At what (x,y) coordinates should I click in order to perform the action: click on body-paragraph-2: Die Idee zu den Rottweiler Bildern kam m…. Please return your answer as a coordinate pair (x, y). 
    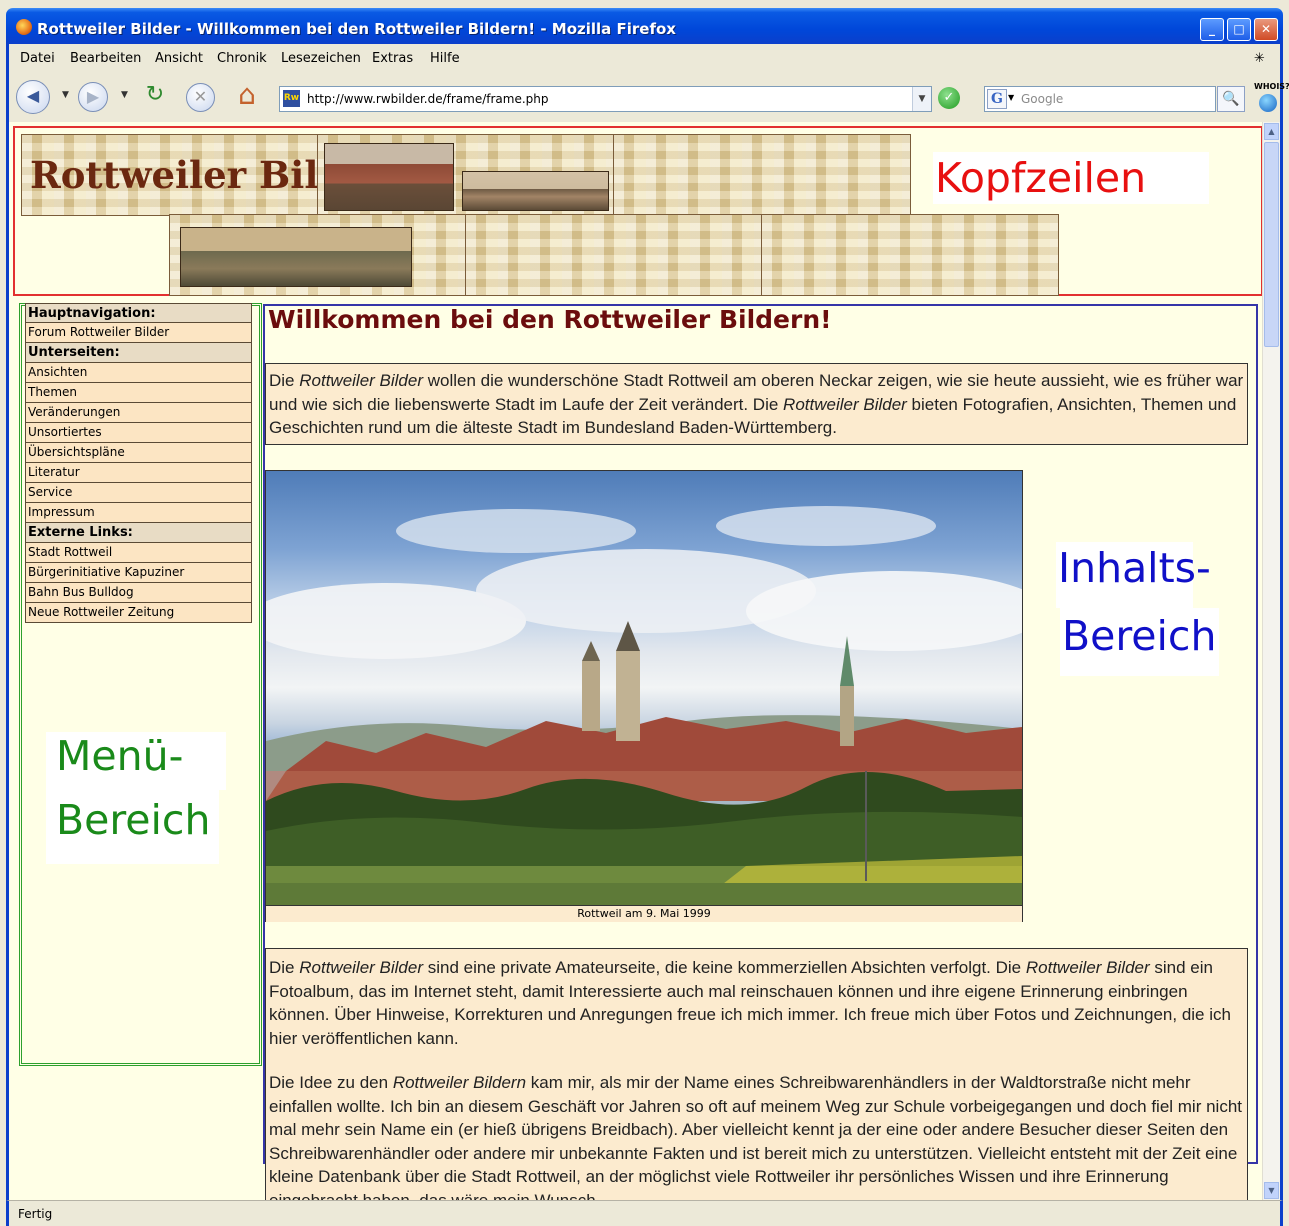
    Looking at the image, I should click on (756, 1135).